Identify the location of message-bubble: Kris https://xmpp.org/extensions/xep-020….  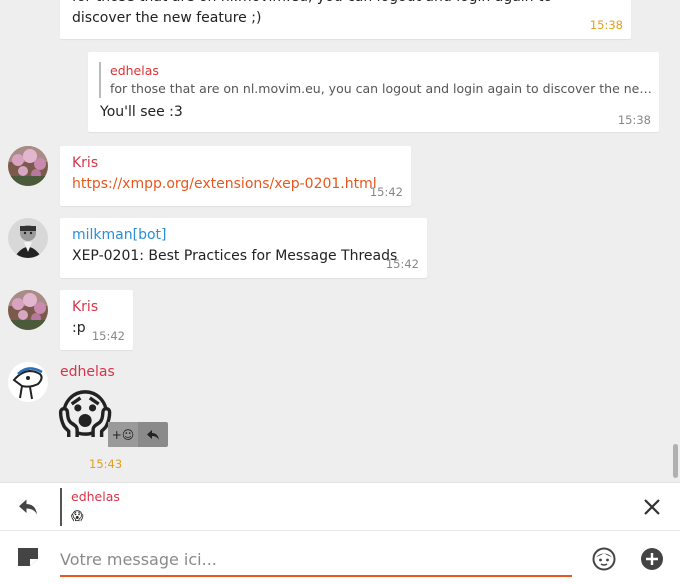
(235, 176).